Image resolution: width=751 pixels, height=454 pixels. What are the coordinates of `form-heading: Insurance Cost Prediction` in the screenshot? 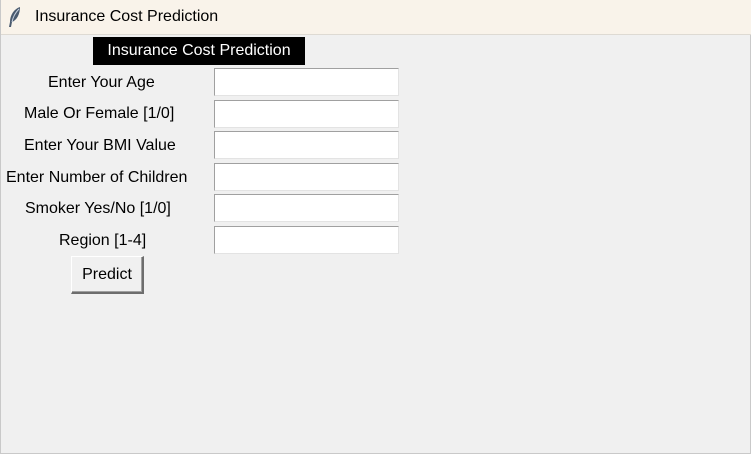 It's located at (199, 51).